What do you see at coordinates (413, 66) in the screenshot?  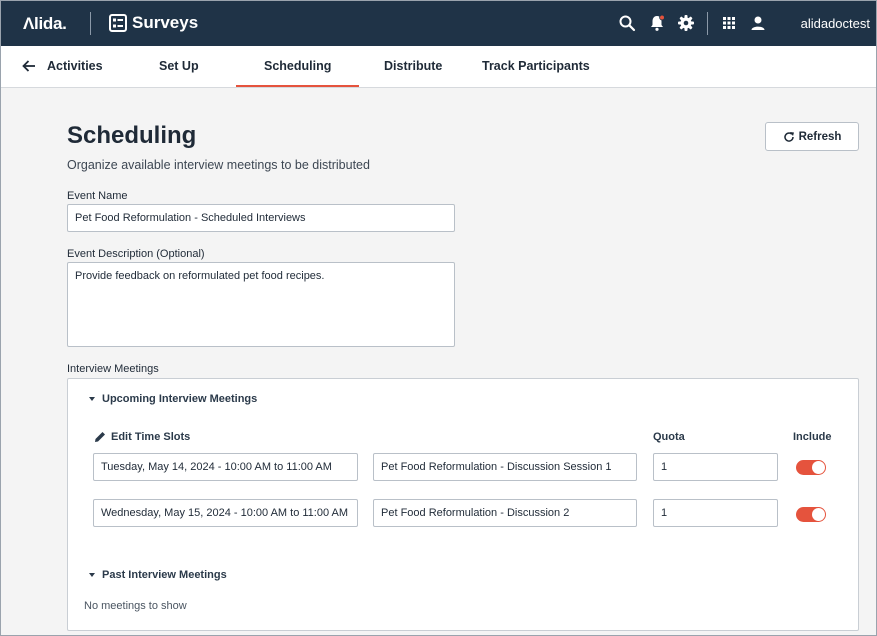 I see `tab-distribute: Distribute` at bounding box center [413, 66].